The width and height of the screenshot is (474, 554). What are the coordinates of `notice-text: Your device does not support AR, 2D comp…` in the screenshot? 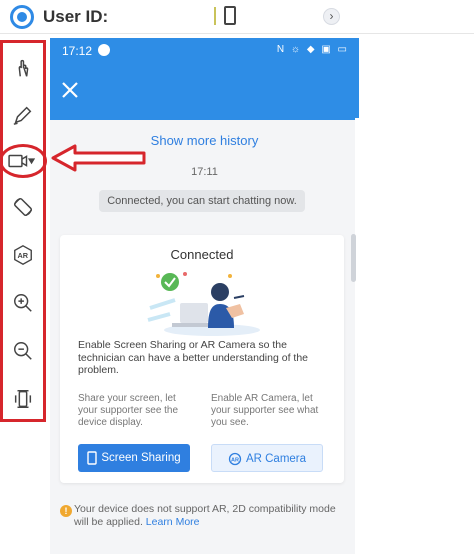 It's located at (205, 515).